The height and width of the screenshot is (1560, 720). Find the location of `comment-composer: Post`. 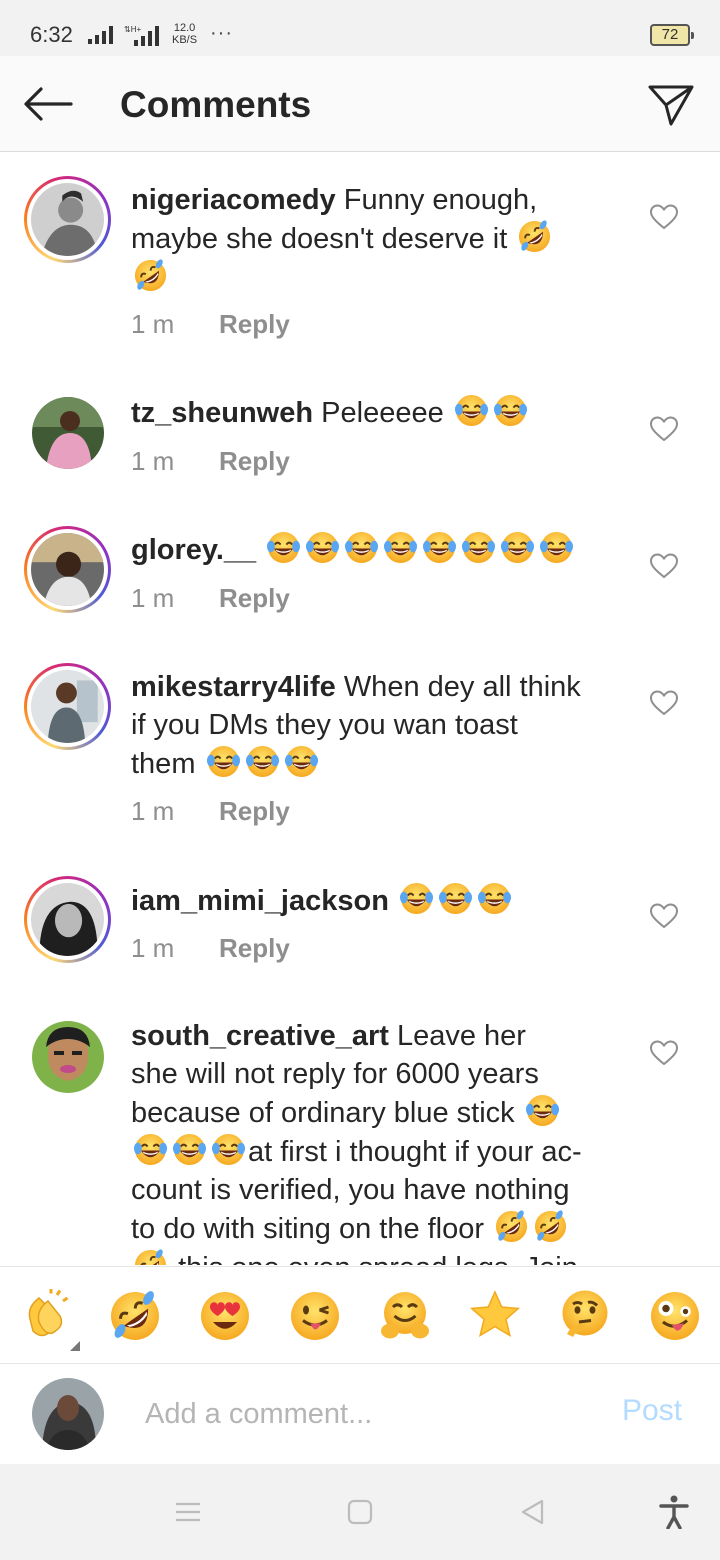

comment-composer: Post is located at coordinates (360, 1414).